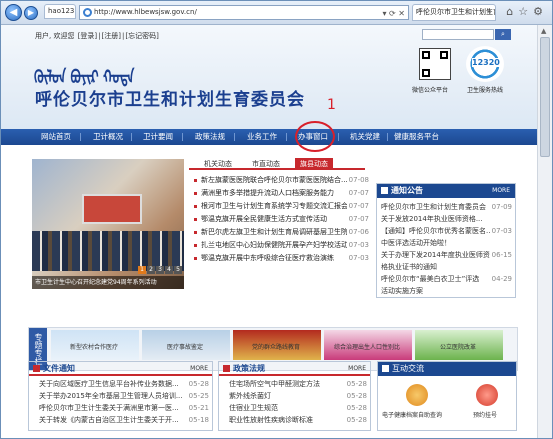 This screenshot has width=553, height=439. What do you see at coordinates (446, 231) in the screenshot?
I see `list-item: 【通知】呼伦贝尔市优秀名蒙医名... 07-03` at bounding box center [446, 231].